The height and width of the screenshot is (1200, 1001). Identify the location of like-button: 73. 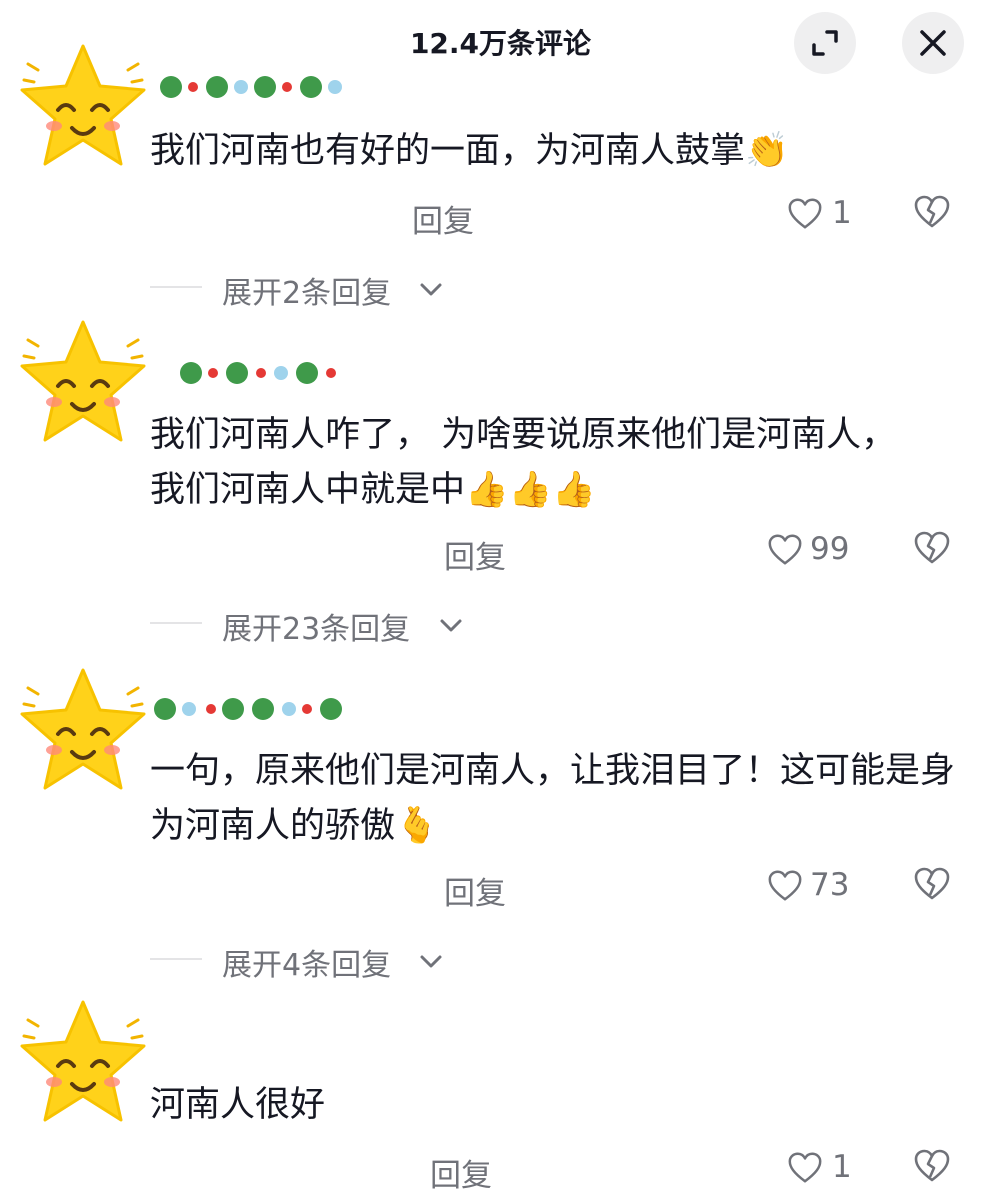
(816, 886).